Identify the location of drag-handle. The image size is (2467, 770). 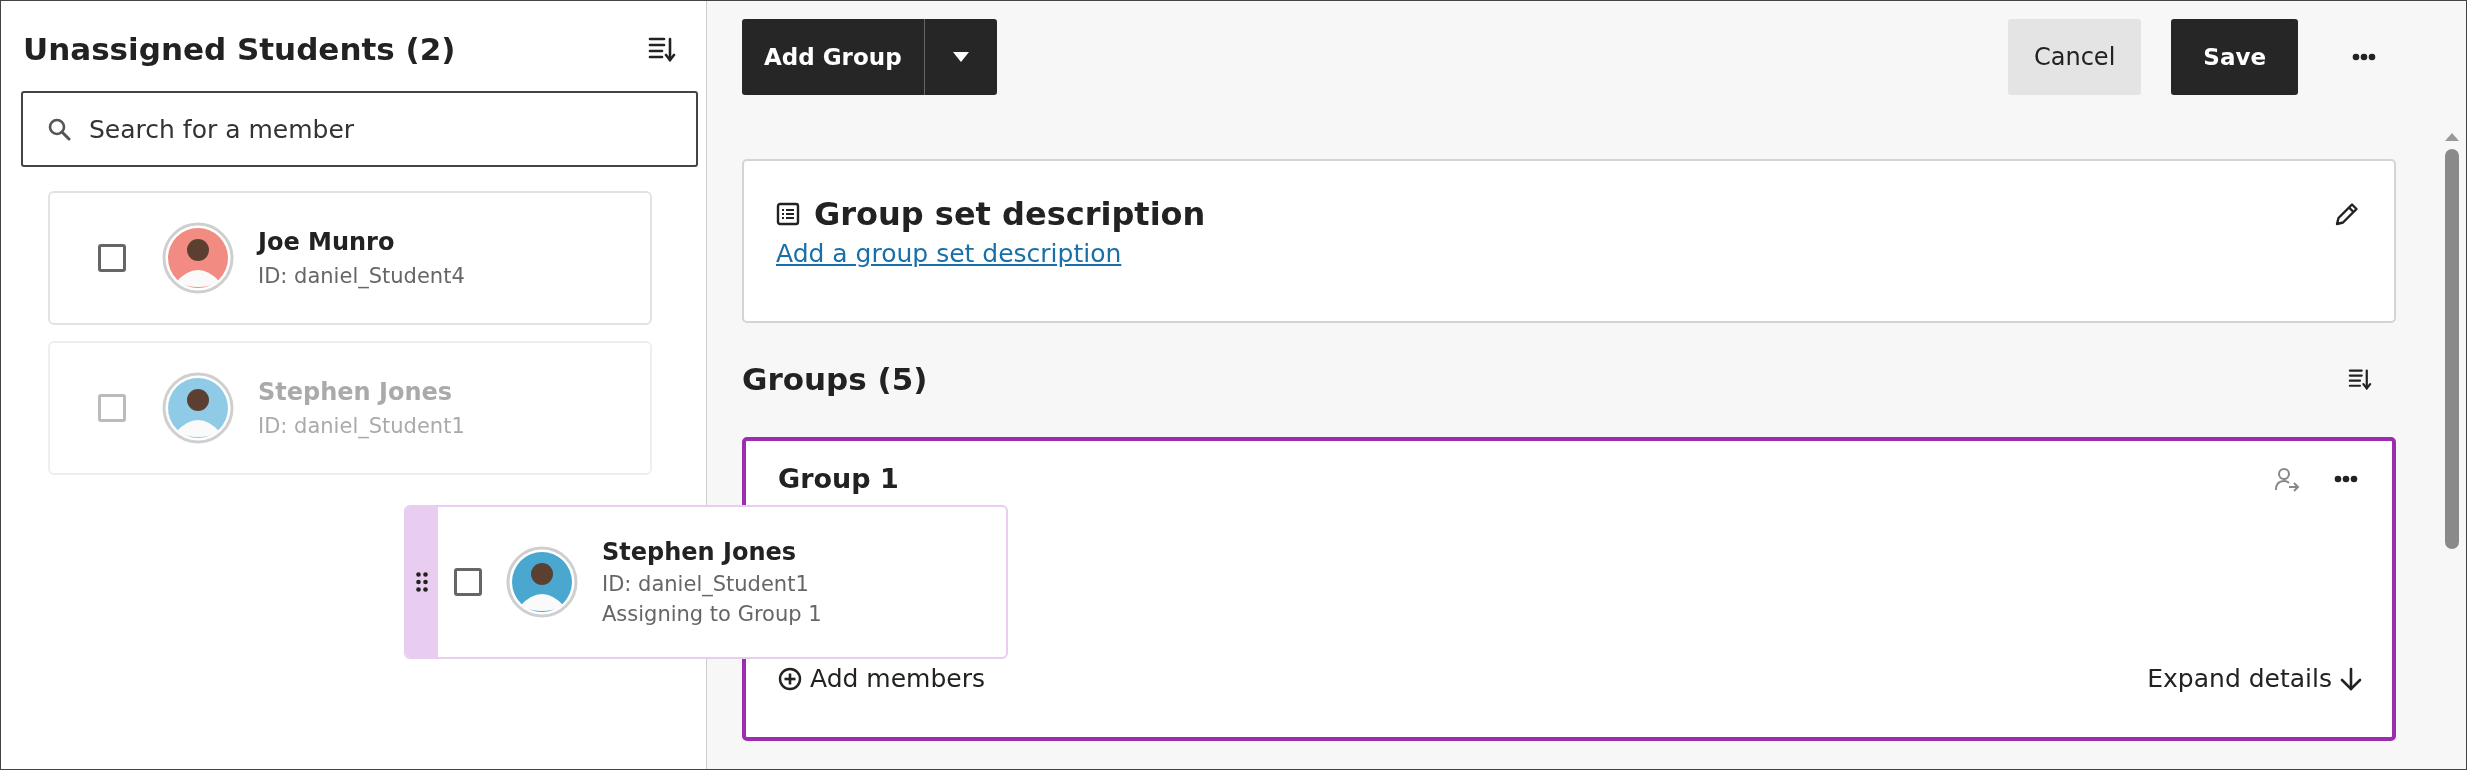
(422, 582).